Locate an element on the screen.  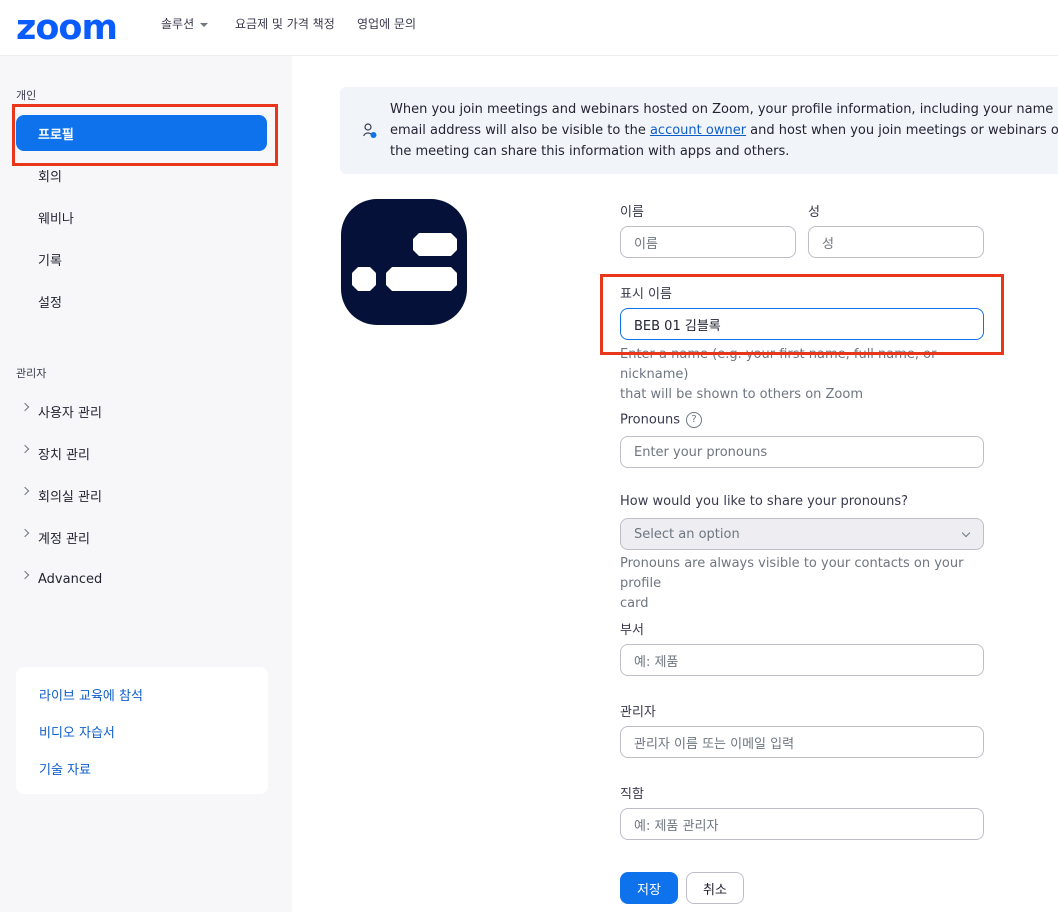
save-button: 저장 is located at coordinates (649, 888).